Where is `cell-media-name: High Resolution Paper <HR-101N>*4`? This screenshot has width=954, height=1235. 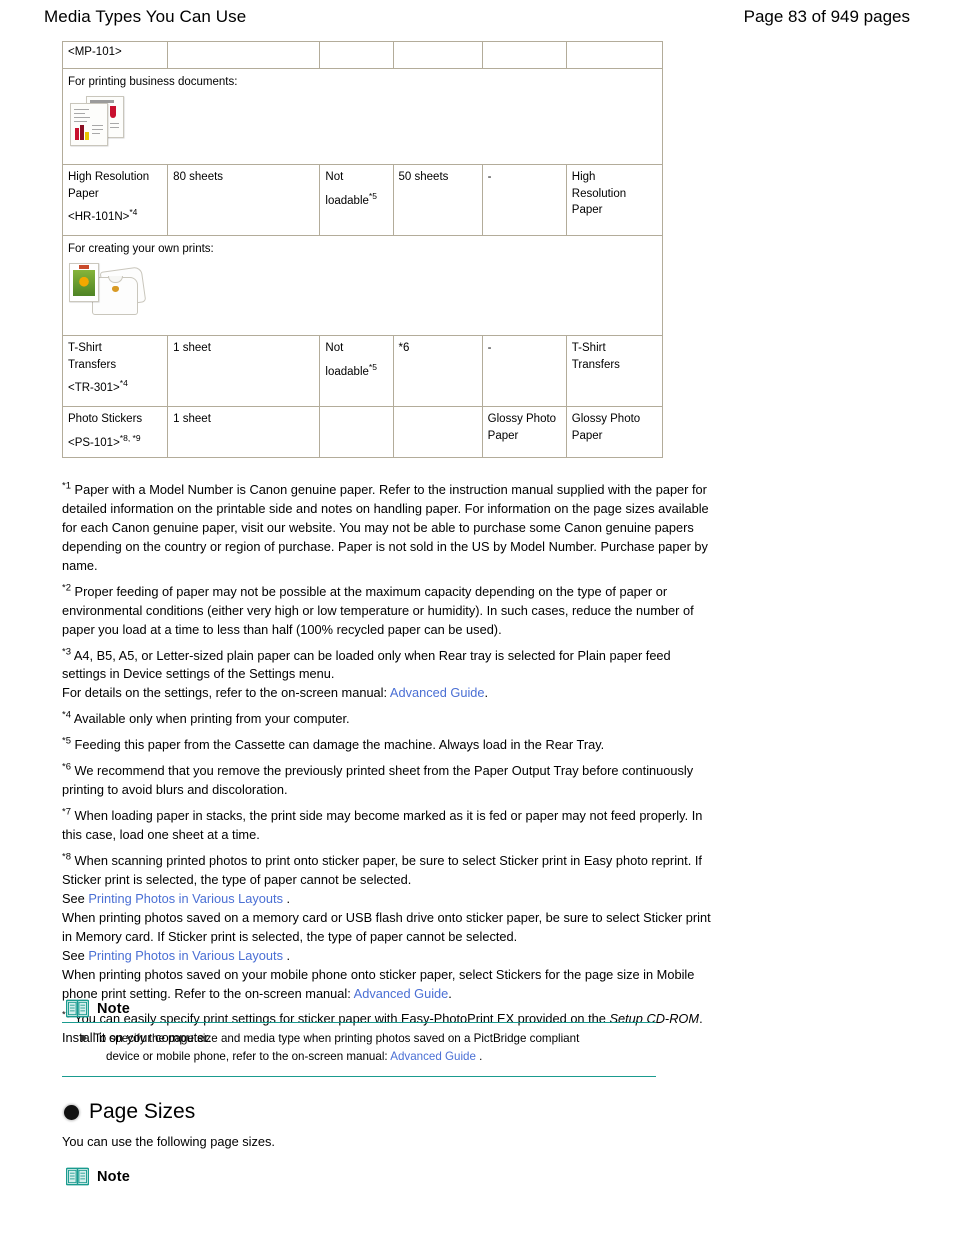 cell-media-name: High Resolution Paper <HR-101N>*4 is located at coordinates (115, 200).